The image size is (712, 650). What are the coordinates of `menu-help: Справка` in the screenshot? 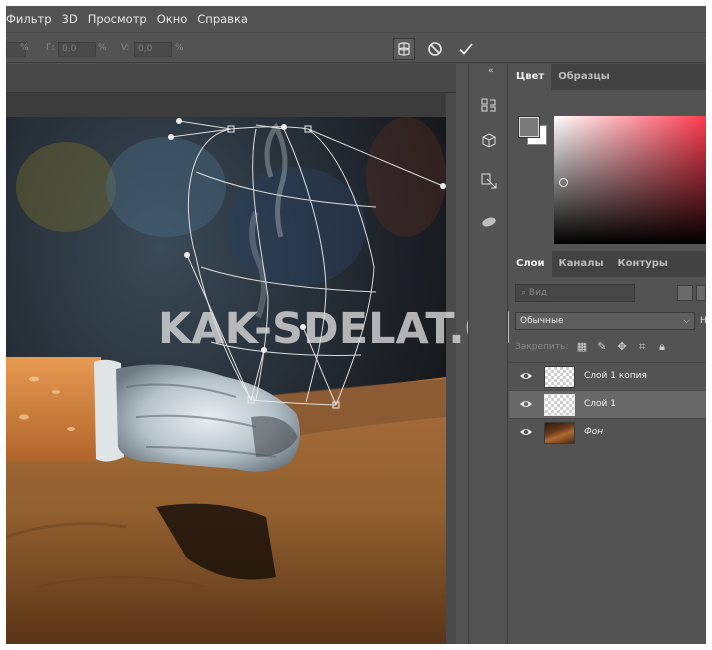 It's located at (222, 19).